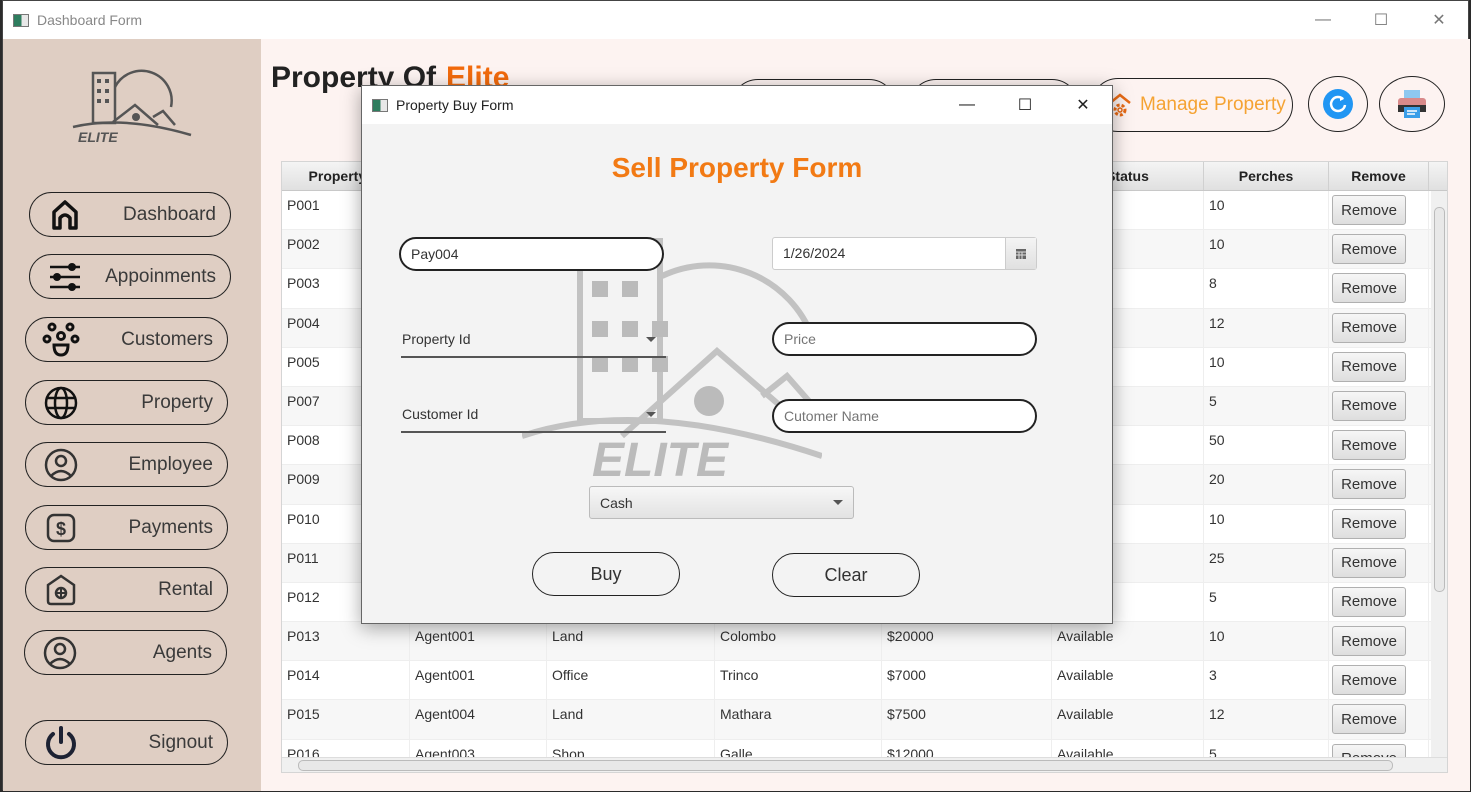 The height and width of the screenshot is (792, 1471). Describe the element at coordinates (1266, 680) in the screenshot. I see `table-cell: 3` at that location.